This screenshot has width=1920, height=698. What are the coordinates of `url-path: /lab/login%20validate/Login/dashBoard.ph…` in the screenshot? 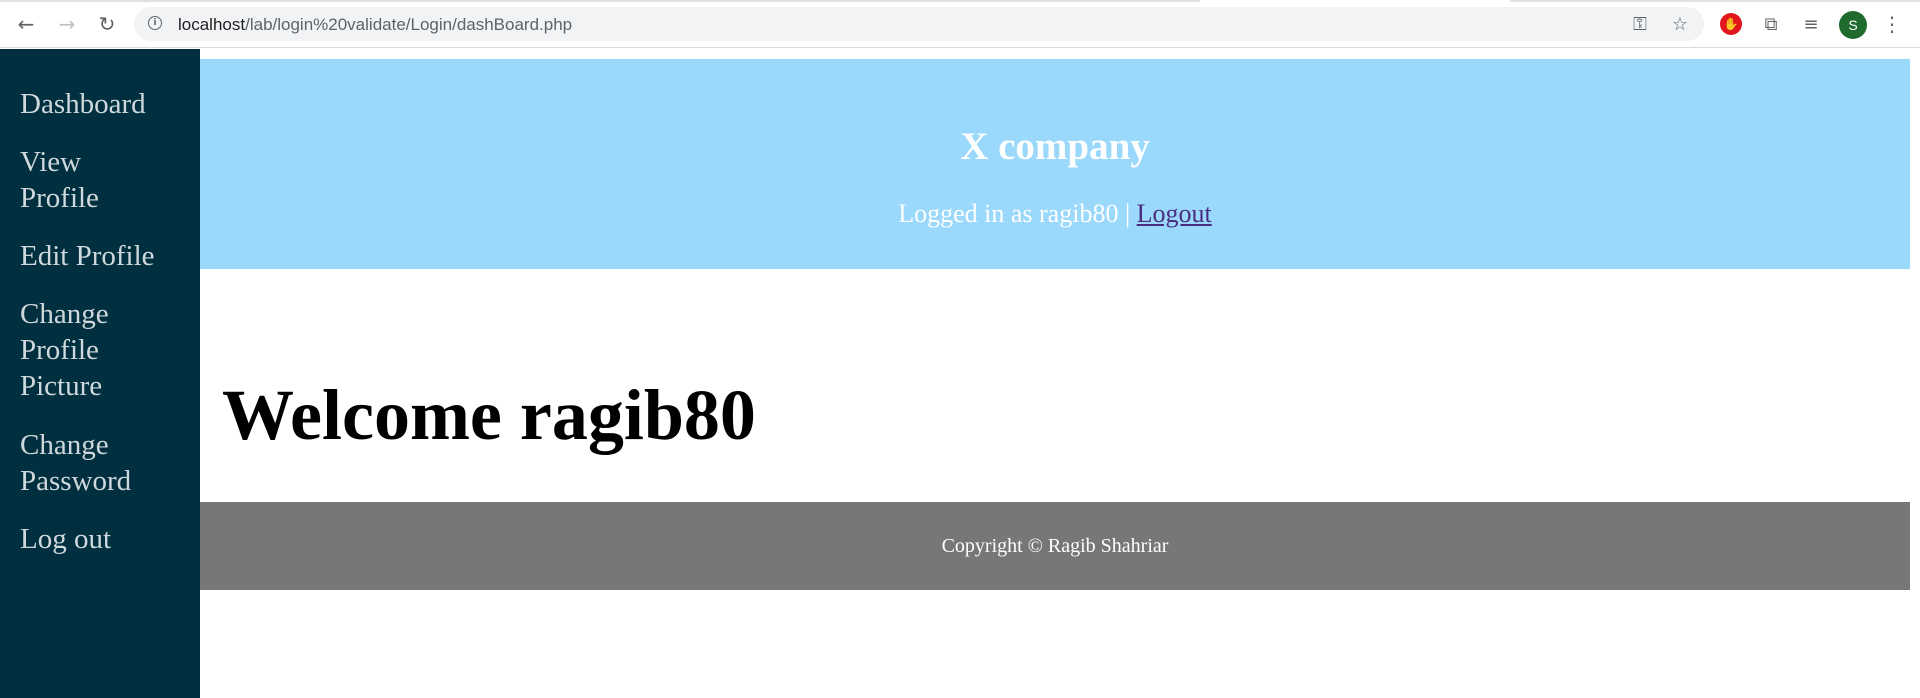 It's located at (409, 24).